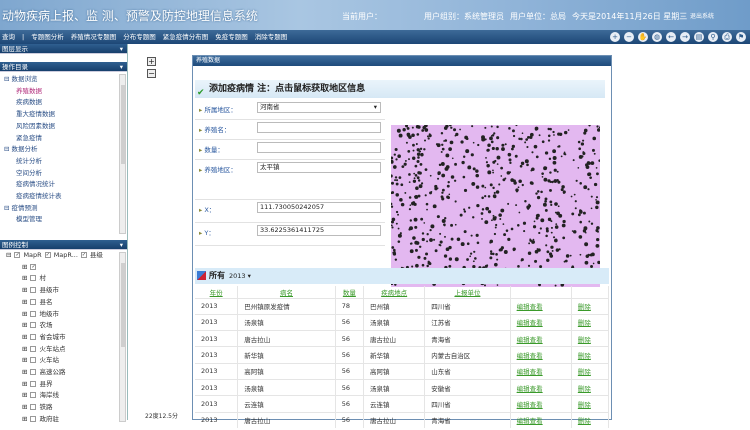 The width and height of the screenshot is (750, 430). I want to click on nav-item: 免疫专题图, so click(231, 37).